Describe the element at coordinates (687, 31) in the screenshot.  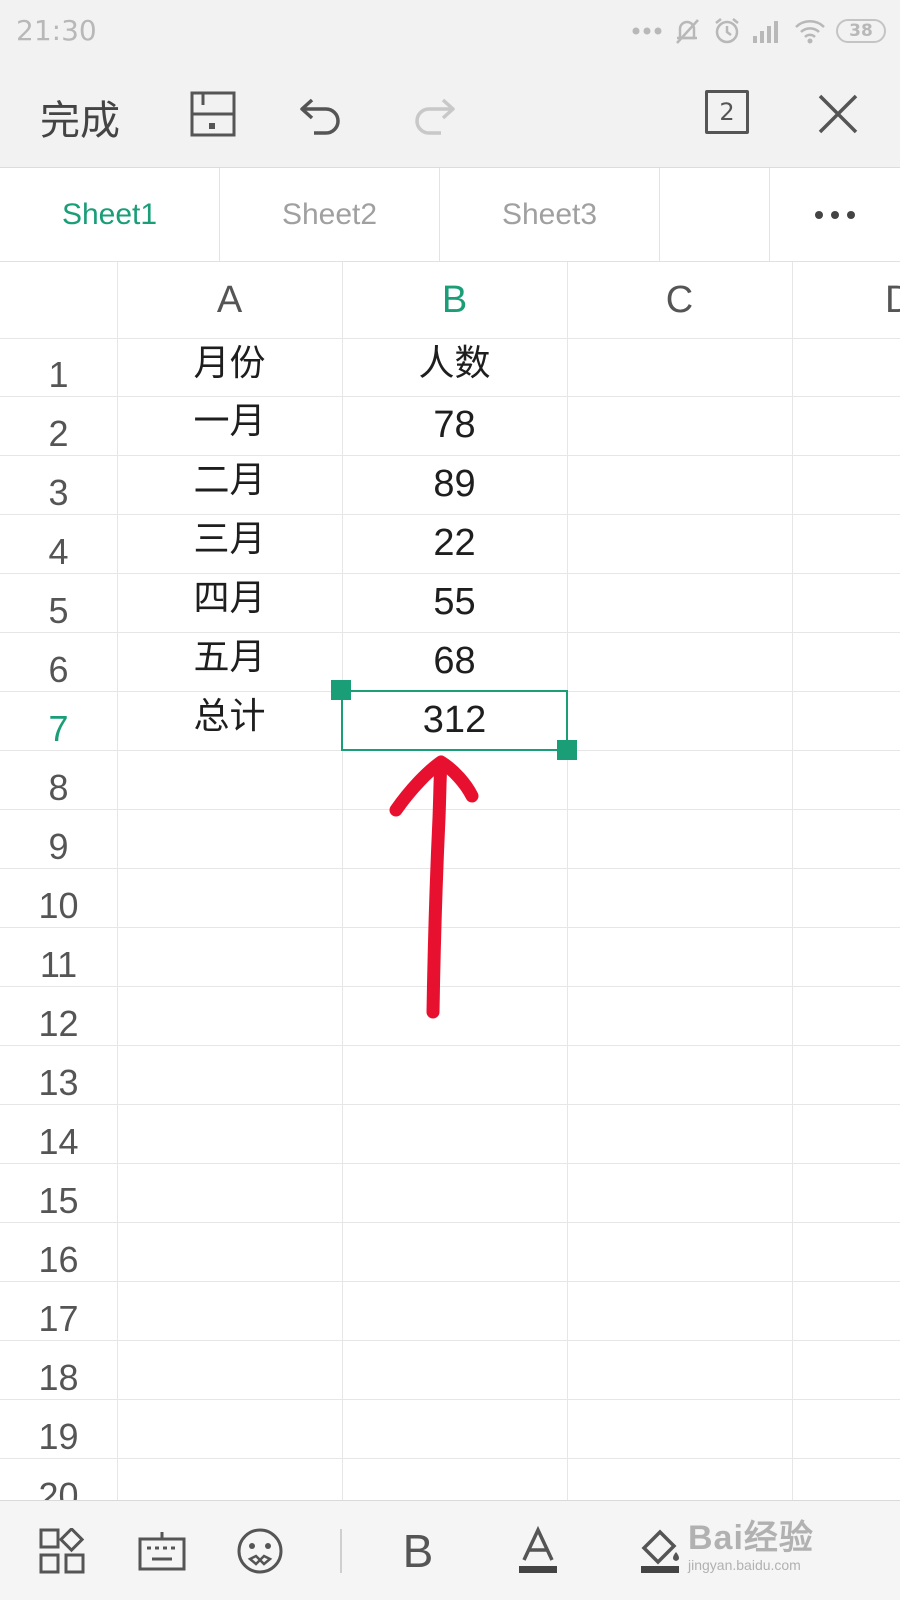
I see `mute-icon` at that location.